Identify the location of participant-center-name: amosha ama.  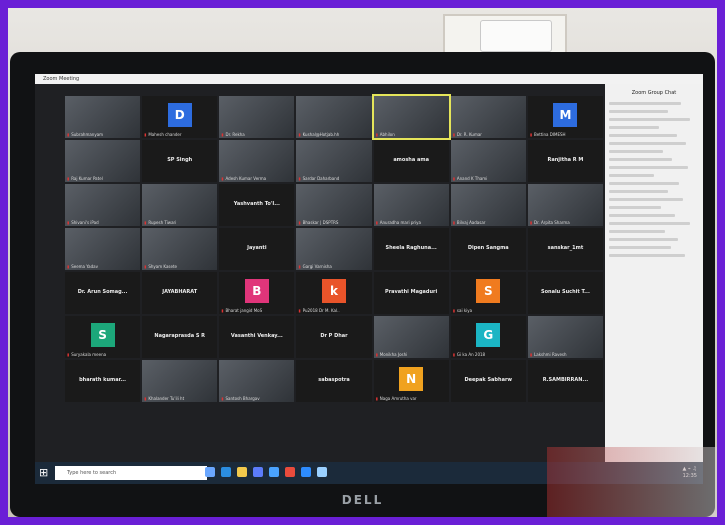
(411, 159).